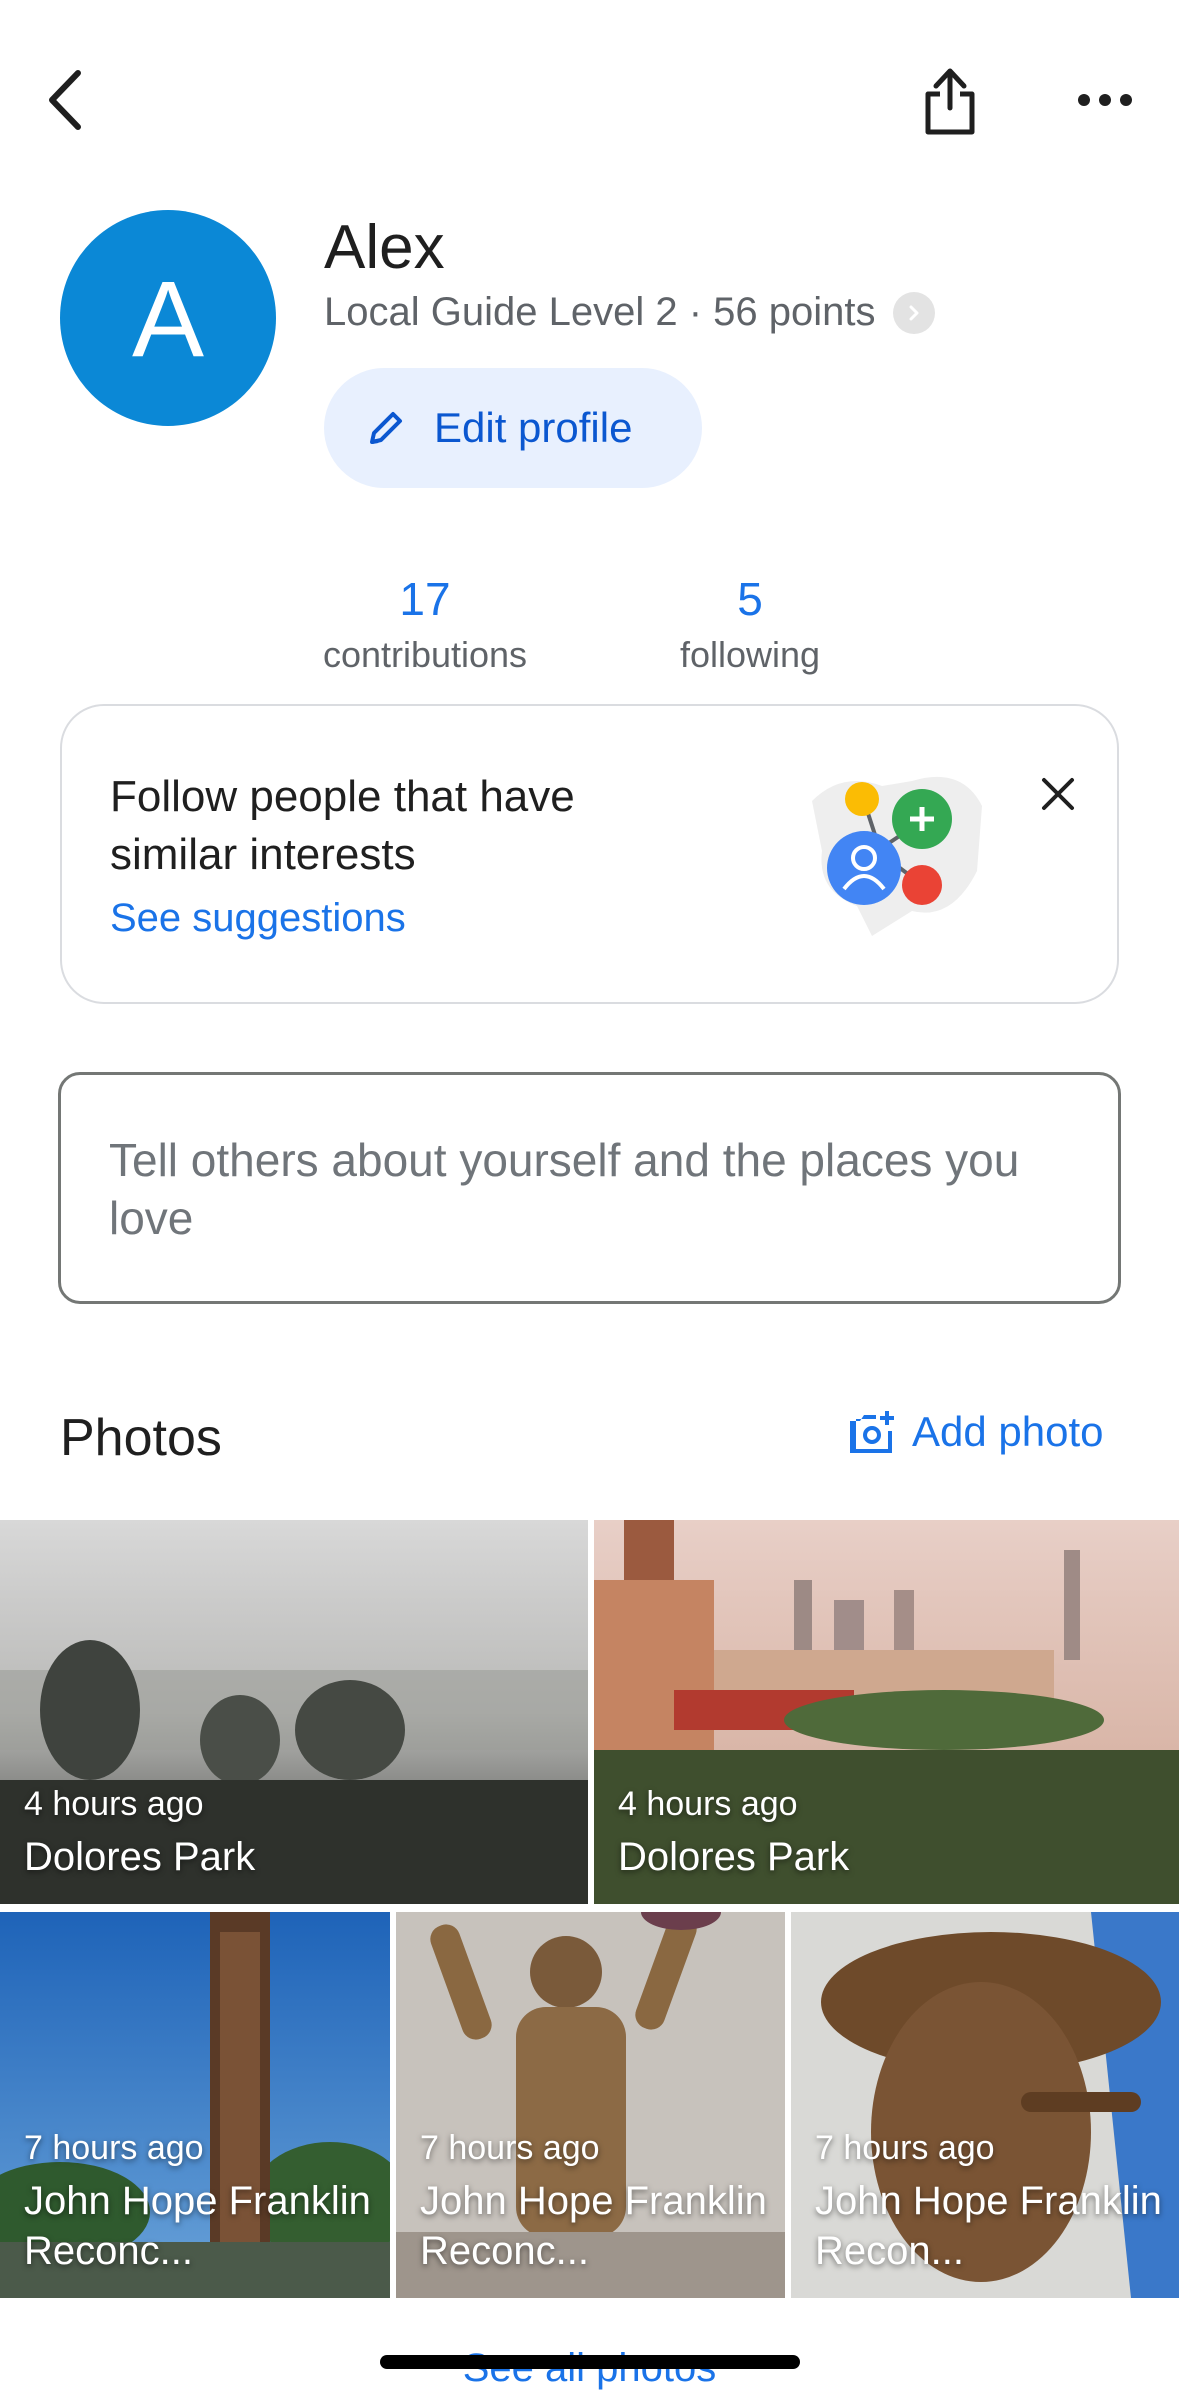 The height and width of the screenshot is (2396, 1179). I want to click on share-button, so click(950, 100).